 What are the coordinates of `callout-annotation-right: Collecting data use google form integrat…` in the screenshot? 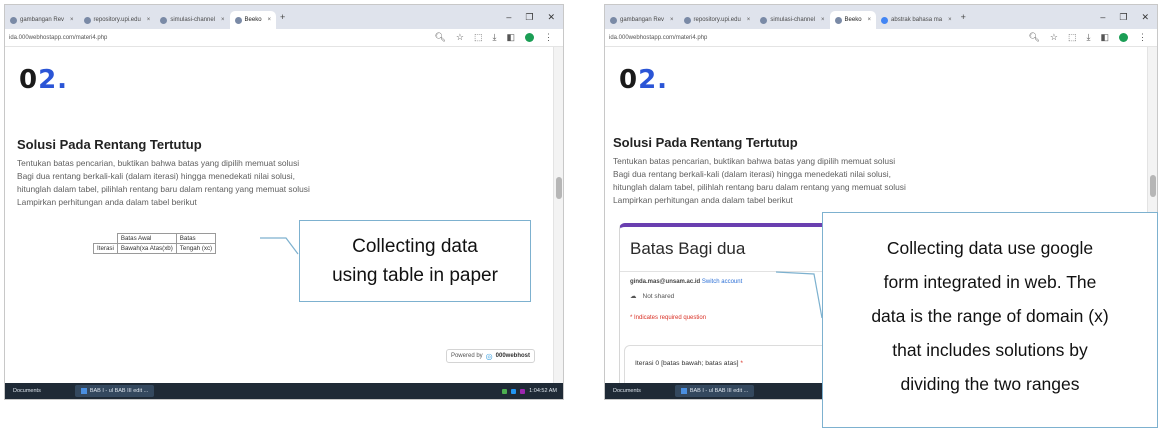 It's located at (990, 320).